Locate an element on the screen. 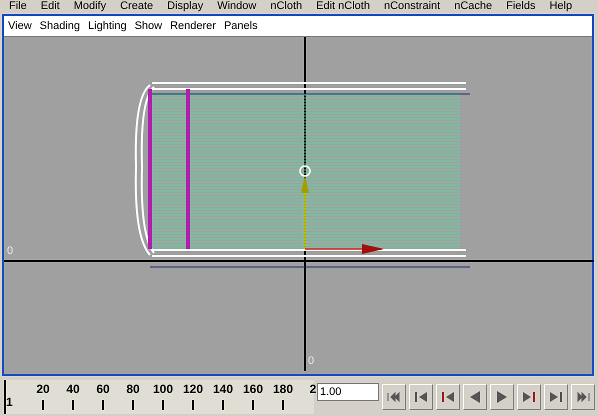  step-forward-key-icon is located at coordinates (556, 397).